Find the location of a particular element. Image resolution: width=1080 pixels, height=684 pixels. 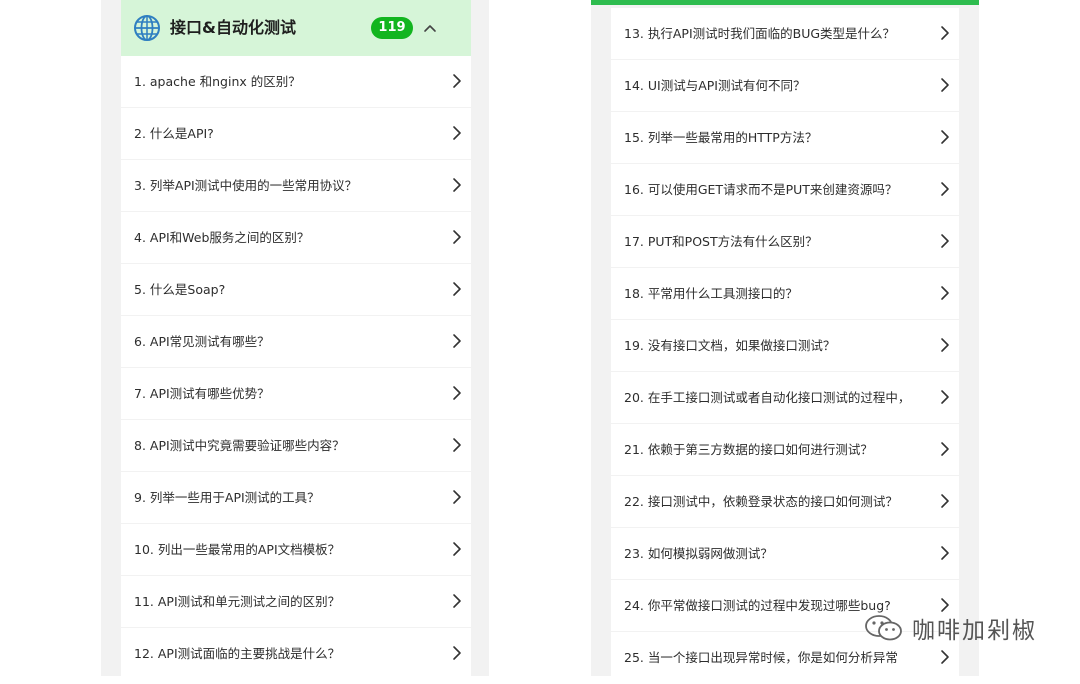

question-label: 6. API常见测试有哪些？ is located at coordinates (202, 341).